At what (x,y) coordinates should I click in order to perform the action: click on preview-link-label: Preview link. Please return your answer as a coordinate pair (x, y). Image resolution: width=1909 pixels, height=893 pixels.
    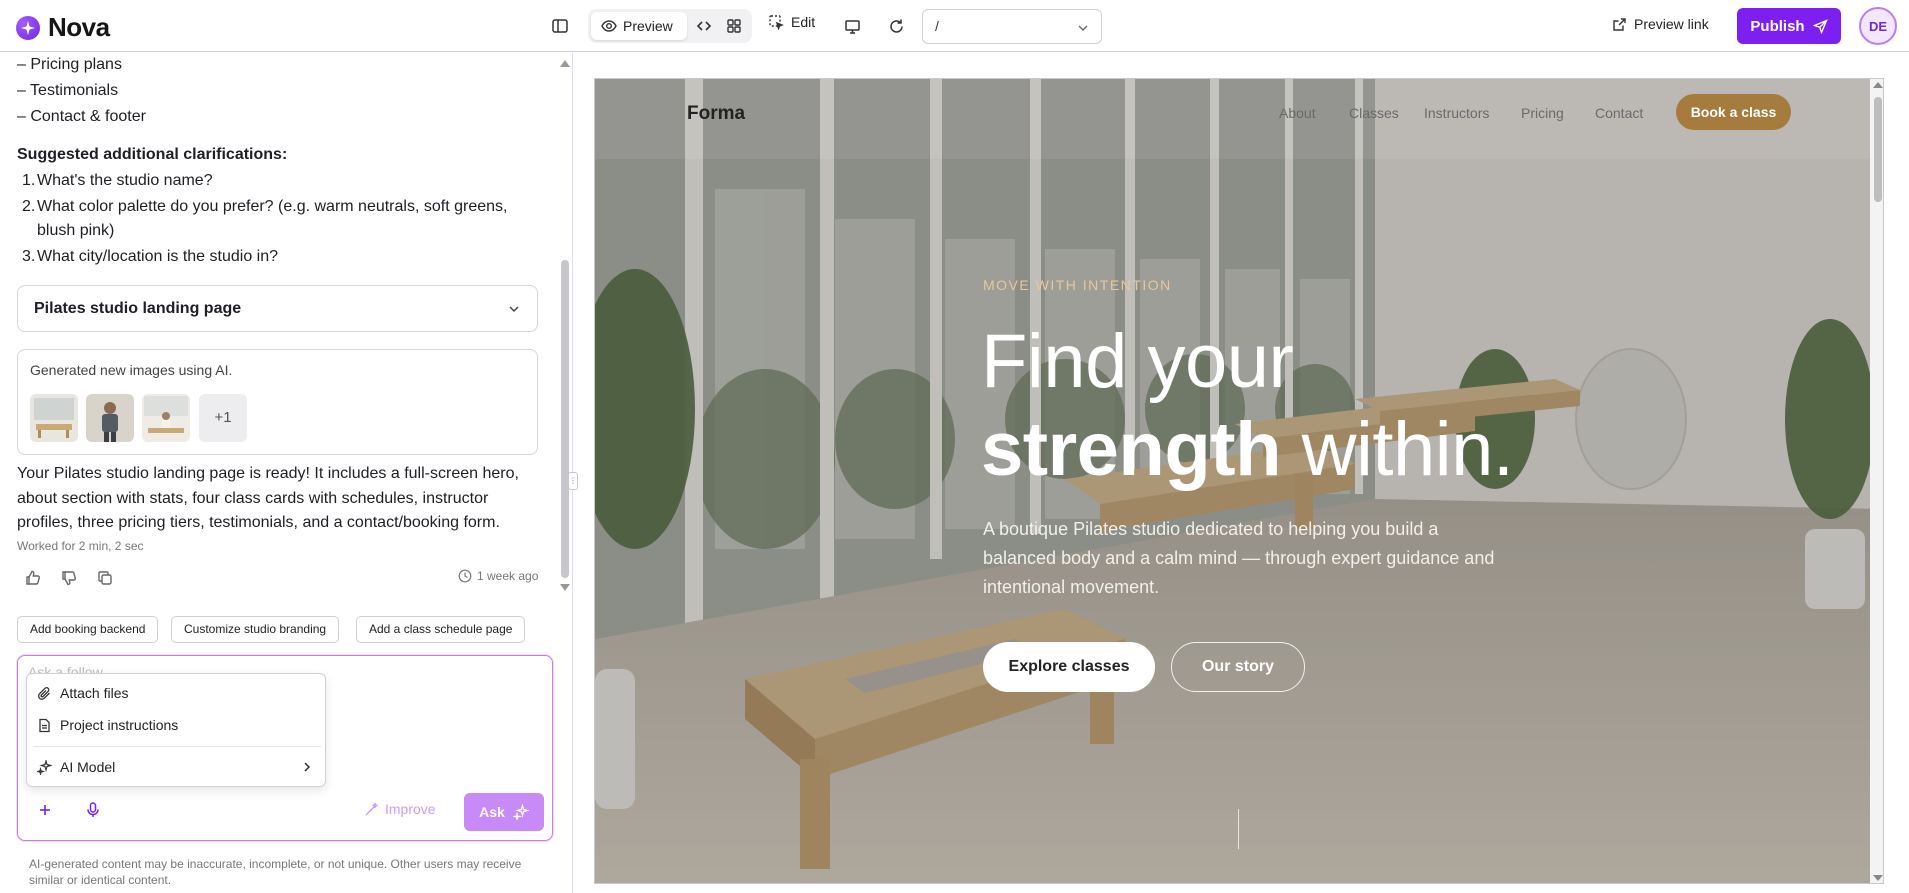
    Looking at the image, I should click on (1671, 24).